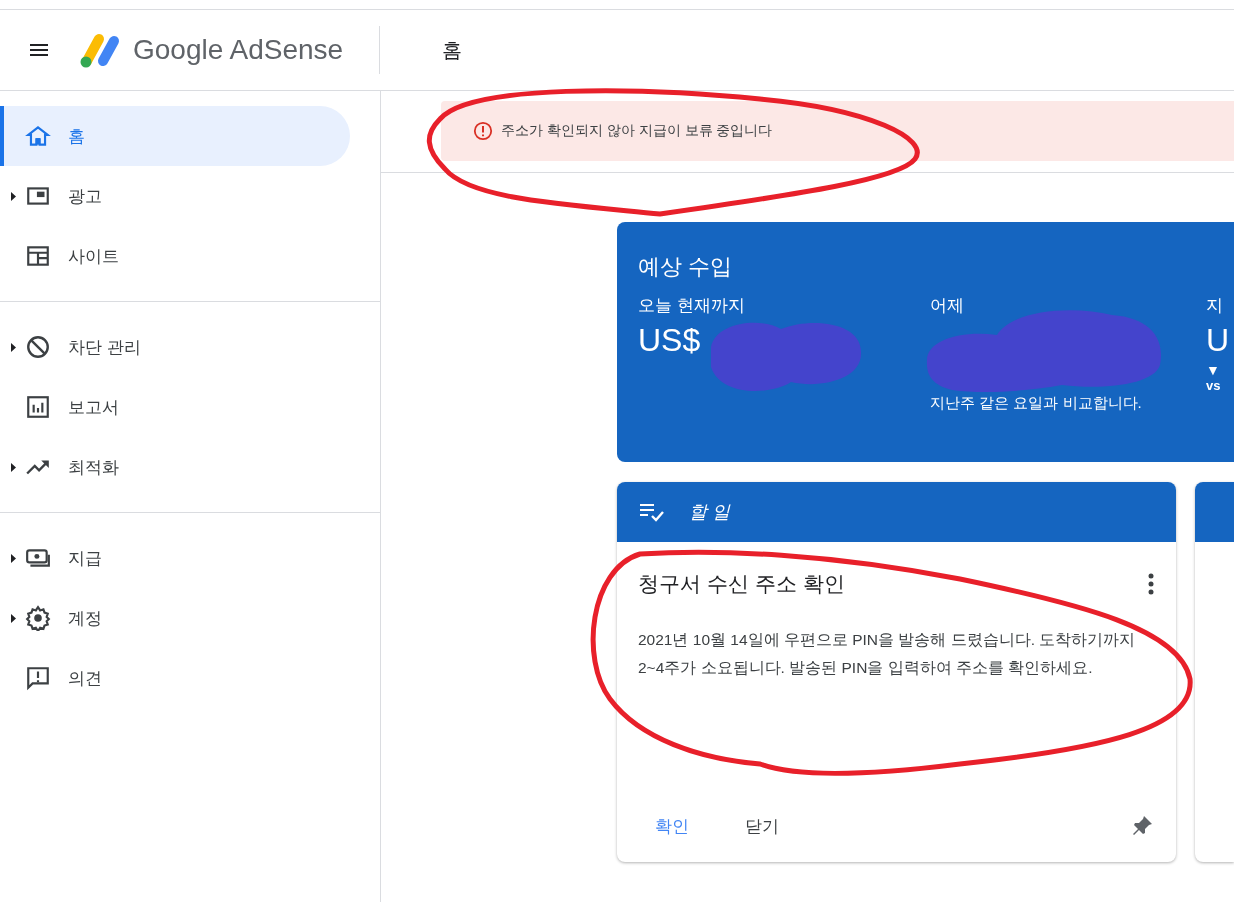 The width and height of the screenshot is (1234, 902). What do you see at coordinates (38, 678) in the screenshot?
I see `feedback-icon` at bounding box center [38, 678].